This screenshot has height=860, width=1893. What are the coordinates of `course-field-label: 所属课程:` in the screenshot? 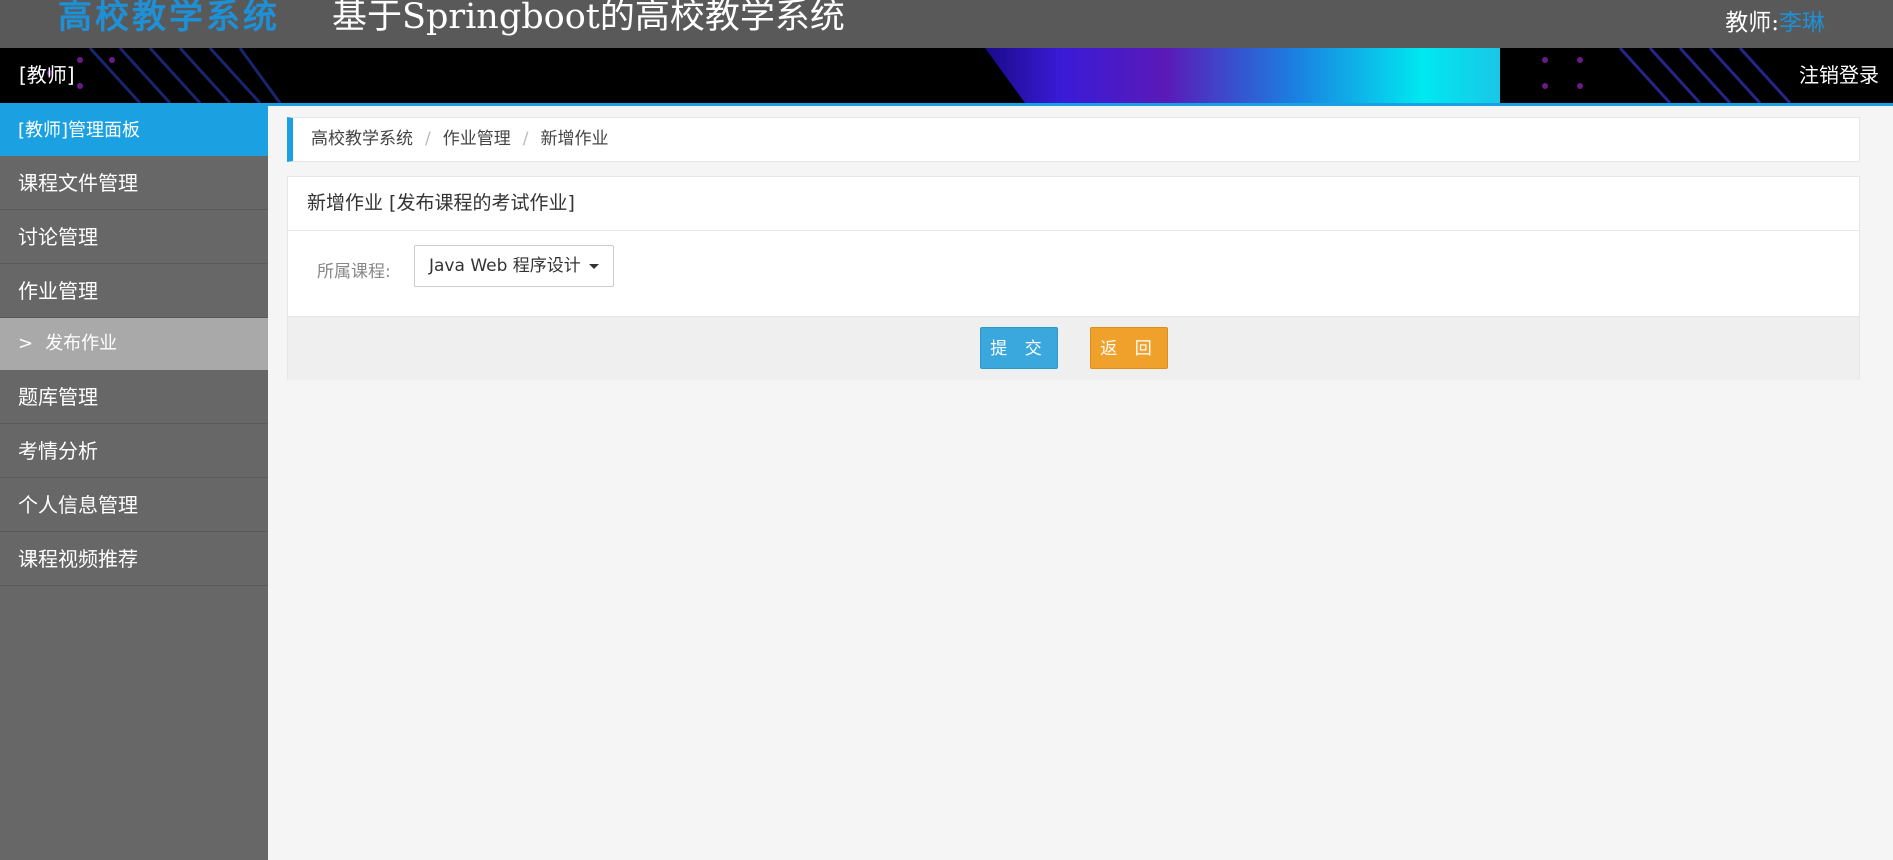 It's located at (354, 272).